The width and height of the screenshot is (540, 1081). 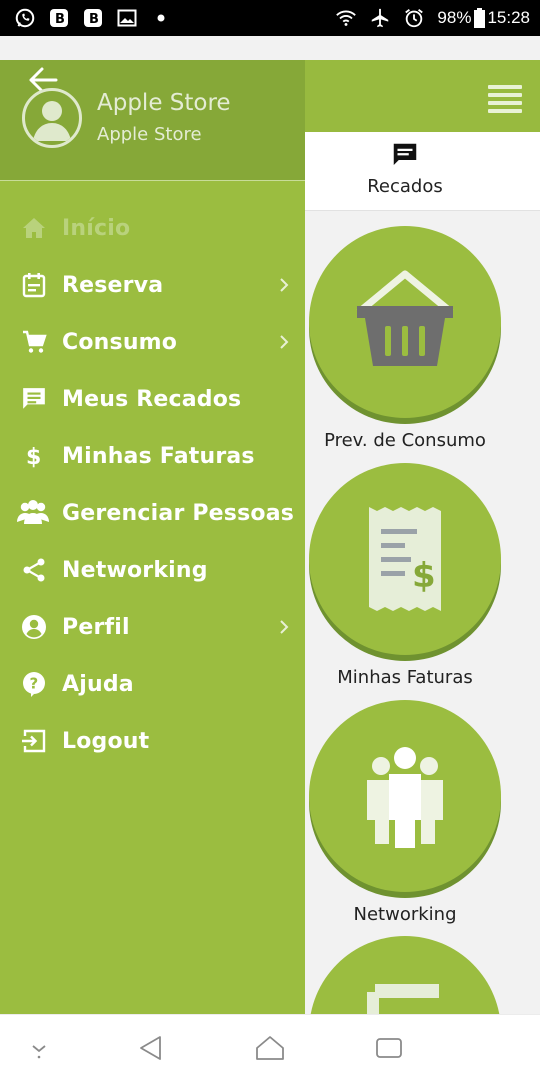 I want to click on whatsapp-icon, so click(x=25, y=18).